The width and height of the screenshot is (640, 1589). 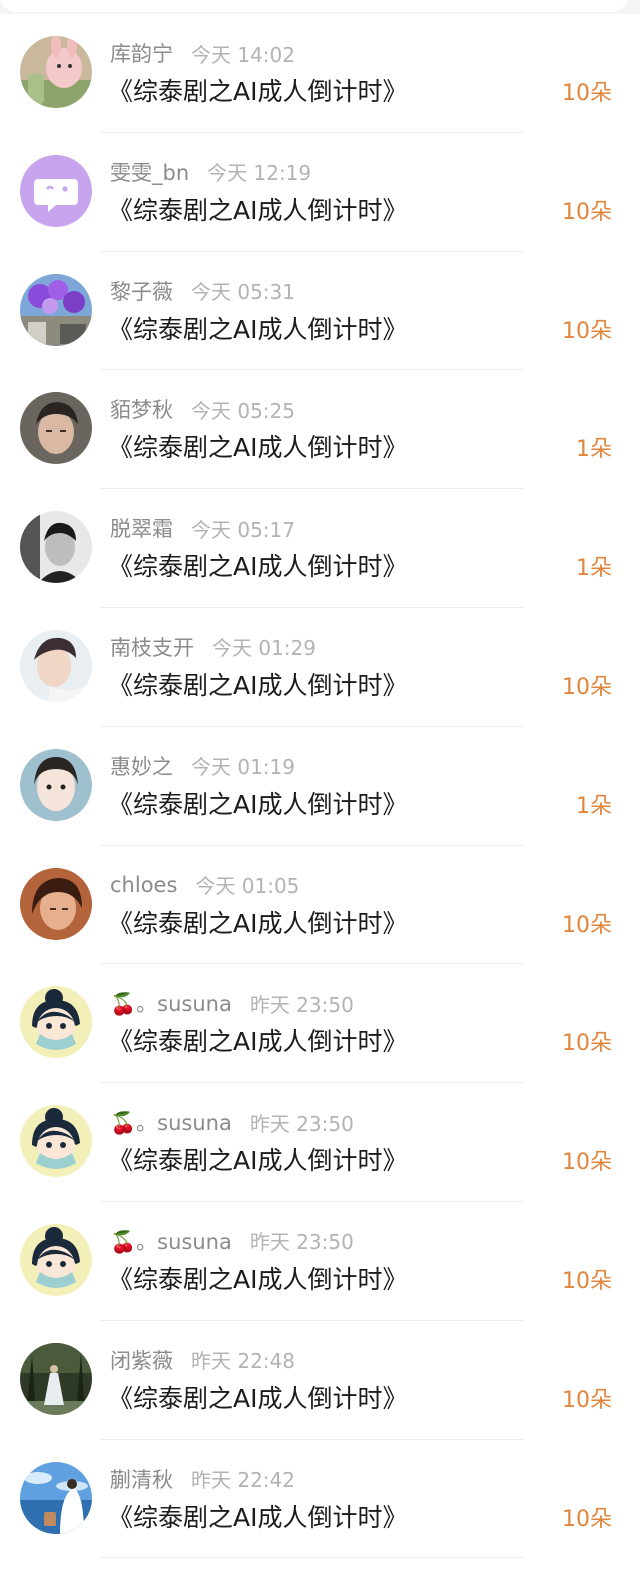 I want to click on user-name: 南枝支开, so click(x=152, y=647).